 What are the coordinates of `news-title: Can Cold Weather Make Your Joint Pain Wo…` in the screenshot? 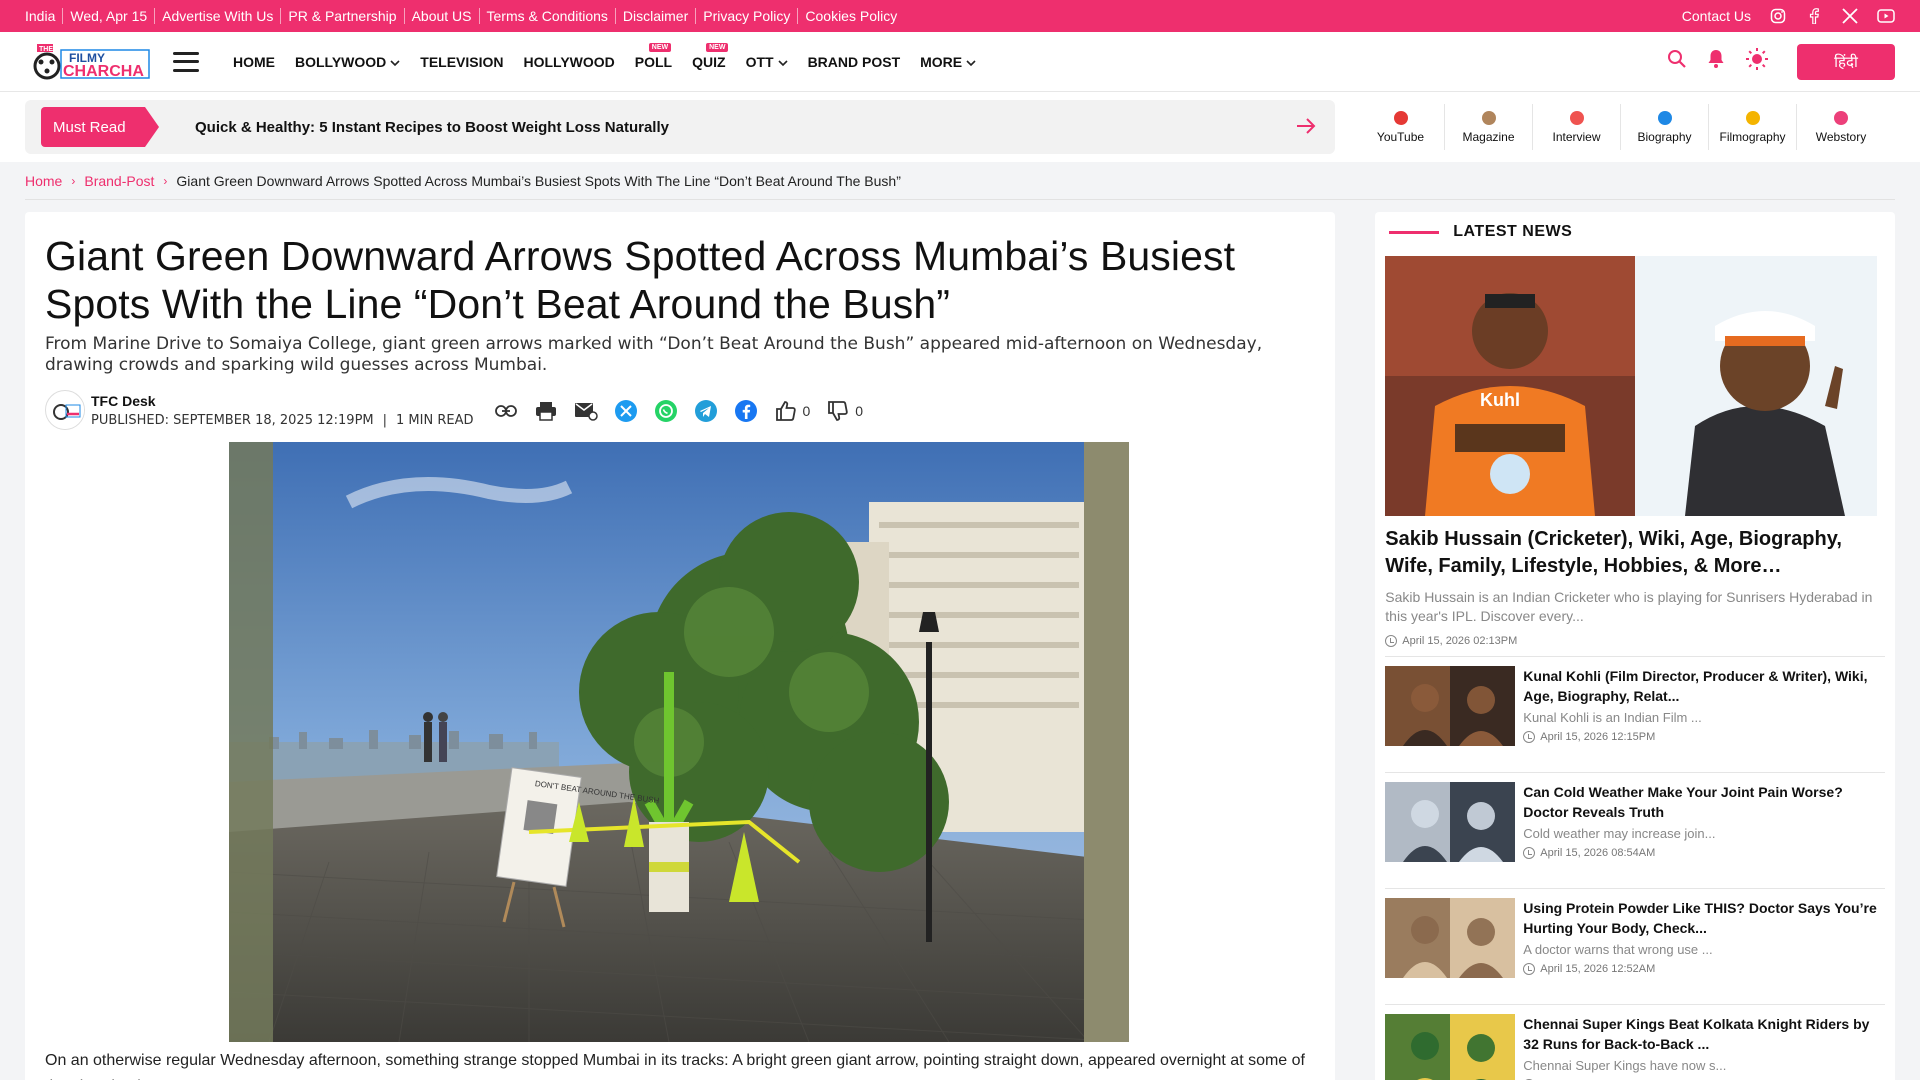 It's located at (1704, 802).